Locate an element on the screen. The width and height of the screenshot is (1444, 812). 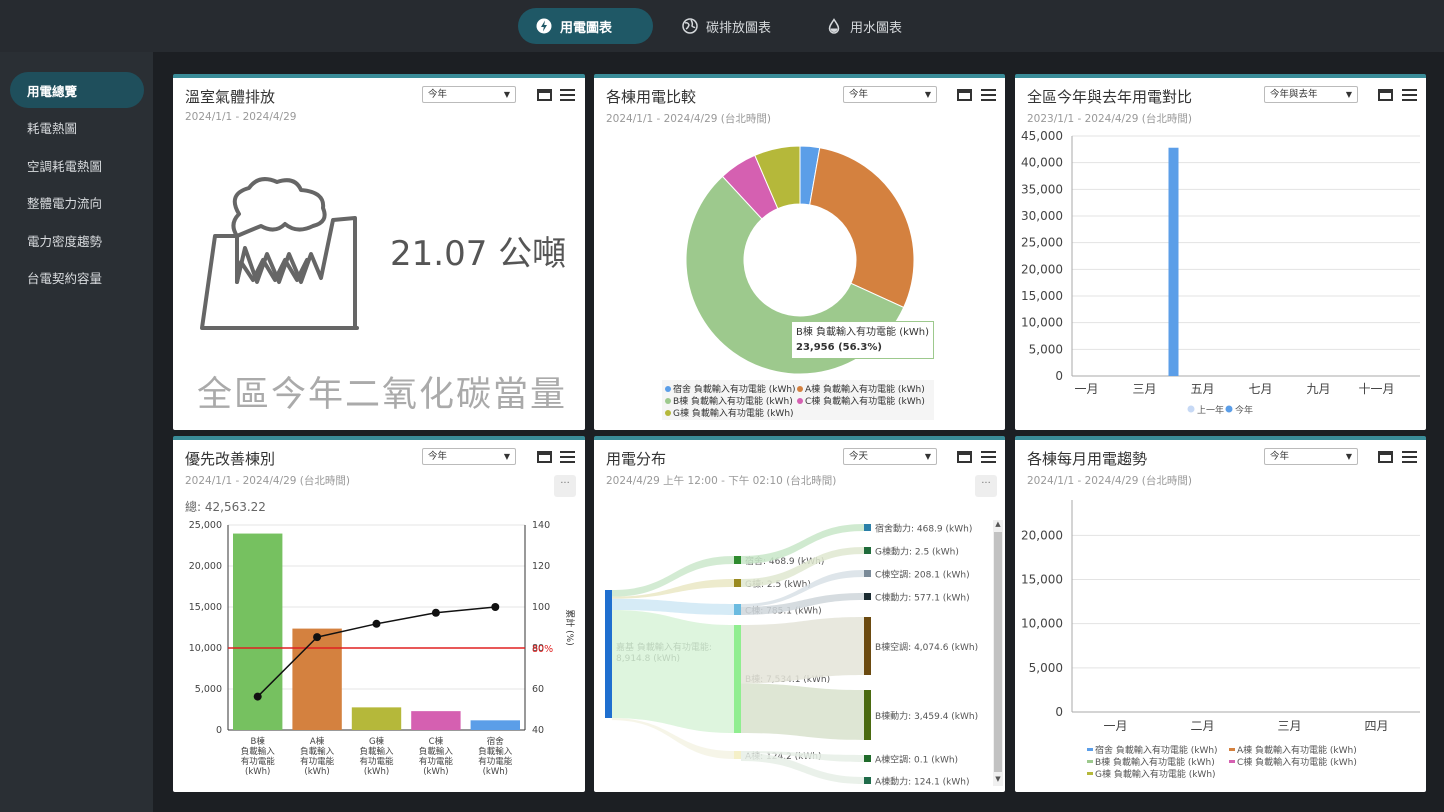
water-drop-icon is located at coordinates (834, 26).